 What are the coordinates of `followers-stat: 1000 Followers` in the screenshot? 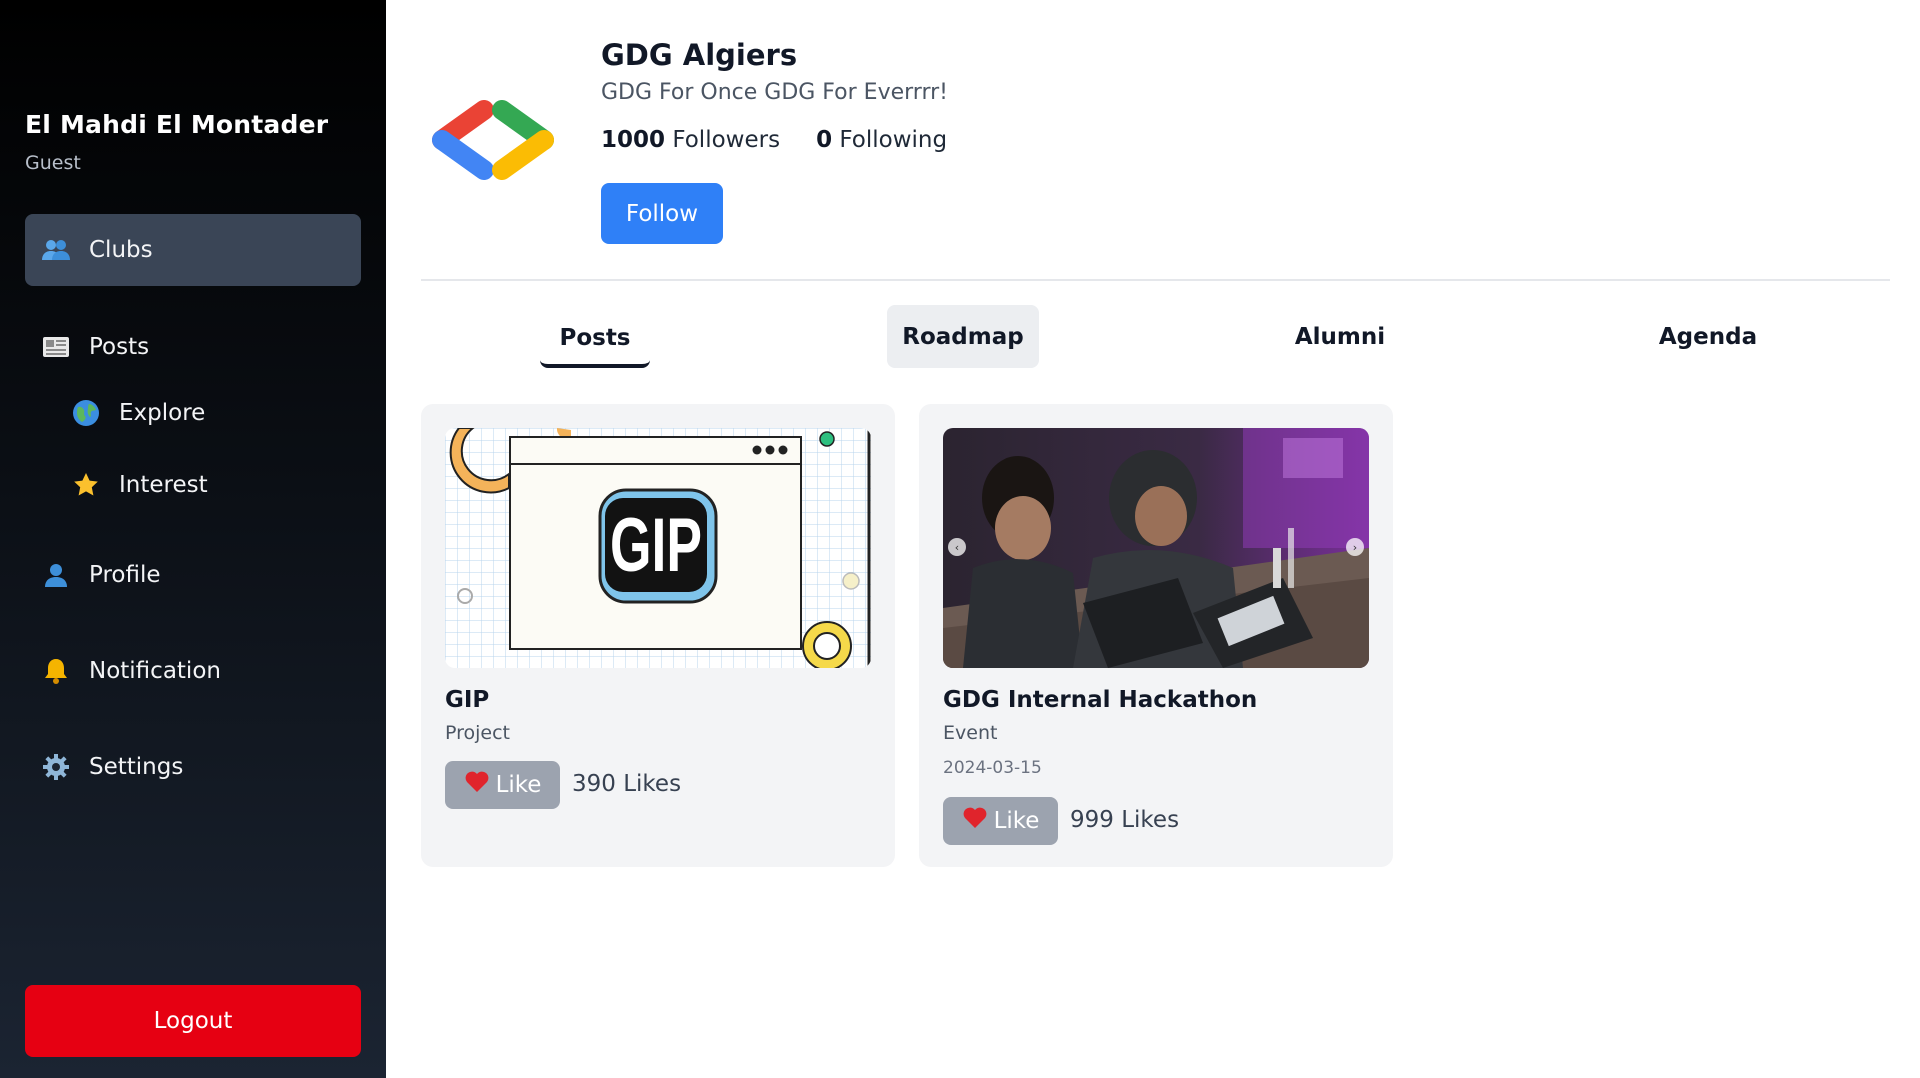 It's located at (690, 140).